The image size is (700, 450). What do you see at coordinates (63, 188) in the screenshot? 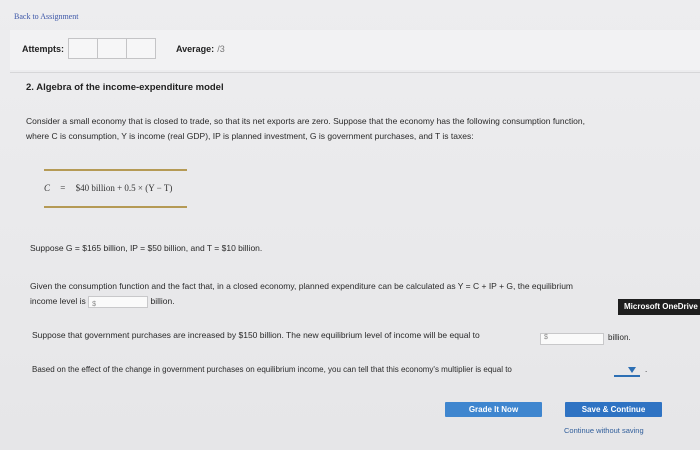
I see `equation-equals: =` at bounding box center [63, 188].